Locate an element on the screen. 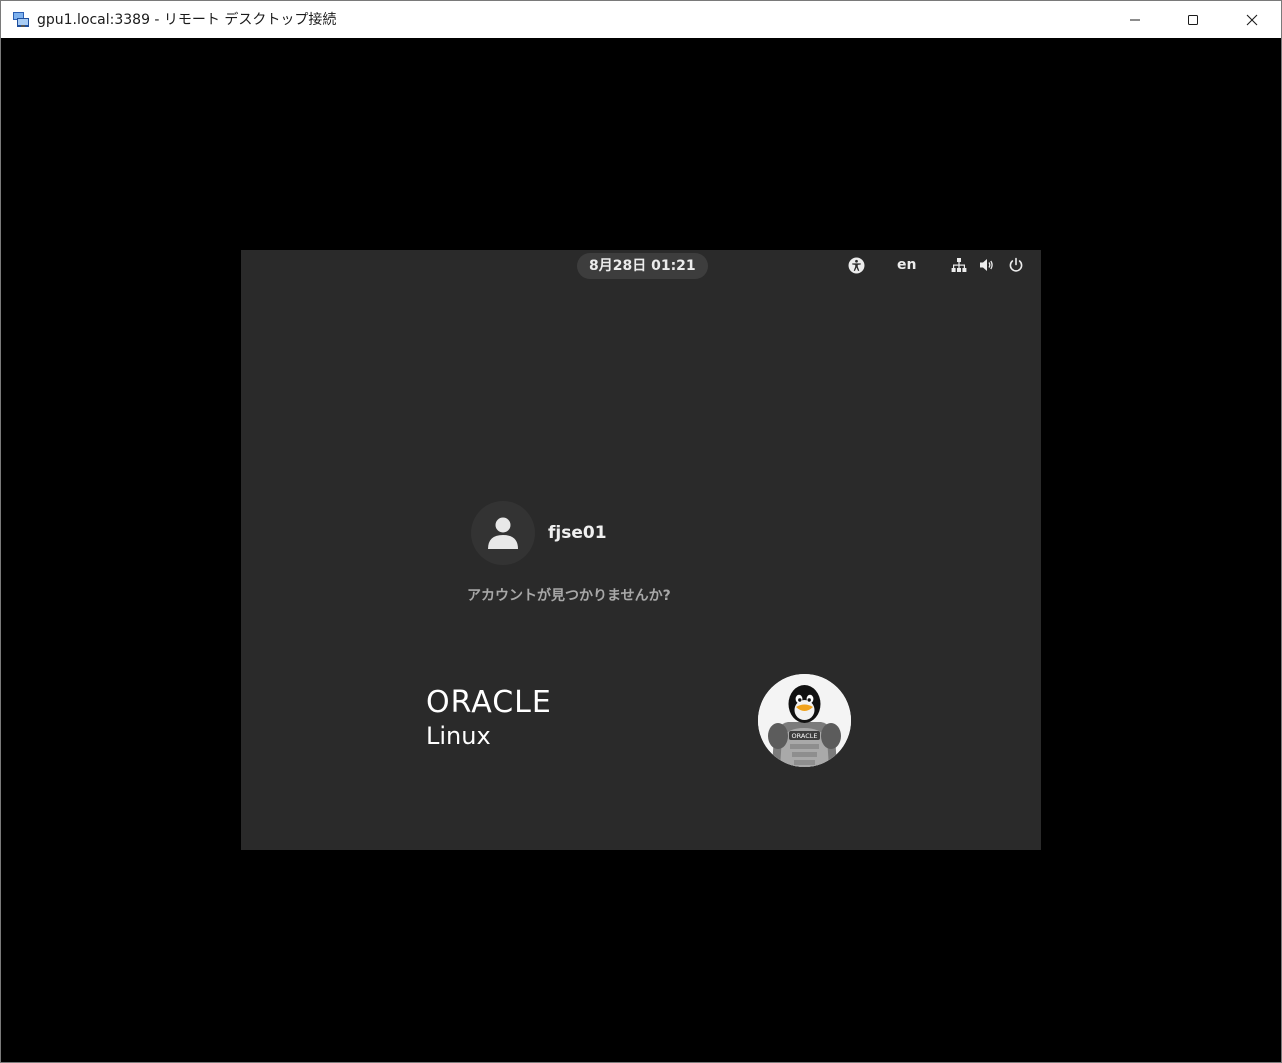 The width and height of the screenshot is (1282, 1063). date-time-clock: 8月28日 01:21 is located at coordinates (642, 266).